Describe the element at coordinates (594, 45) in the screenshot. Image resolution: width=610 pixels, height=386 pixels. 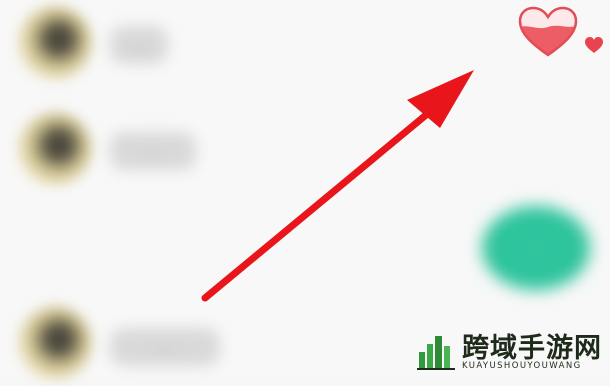
I see `small-heart-icon` at that location.